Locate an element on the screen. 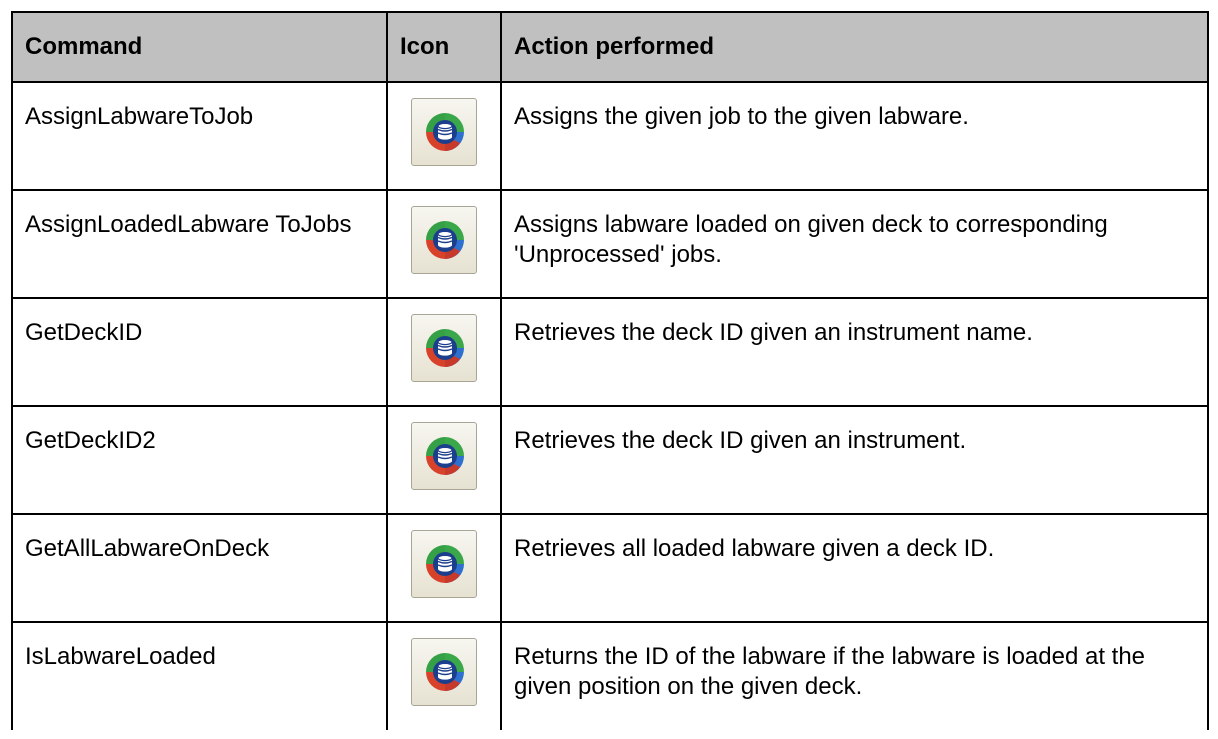  command-cell: GetDeckID2 is located at coordinates (199, 460).